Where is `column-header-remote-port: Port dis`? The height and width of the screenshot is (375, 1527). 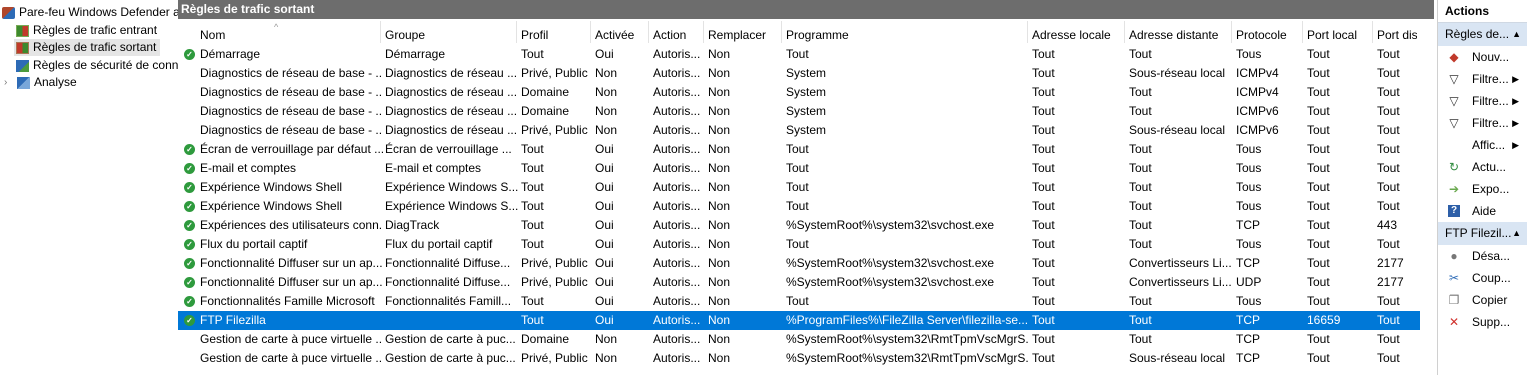 column-header-remote-port: Port dis is located at coordinates (1397, 35).